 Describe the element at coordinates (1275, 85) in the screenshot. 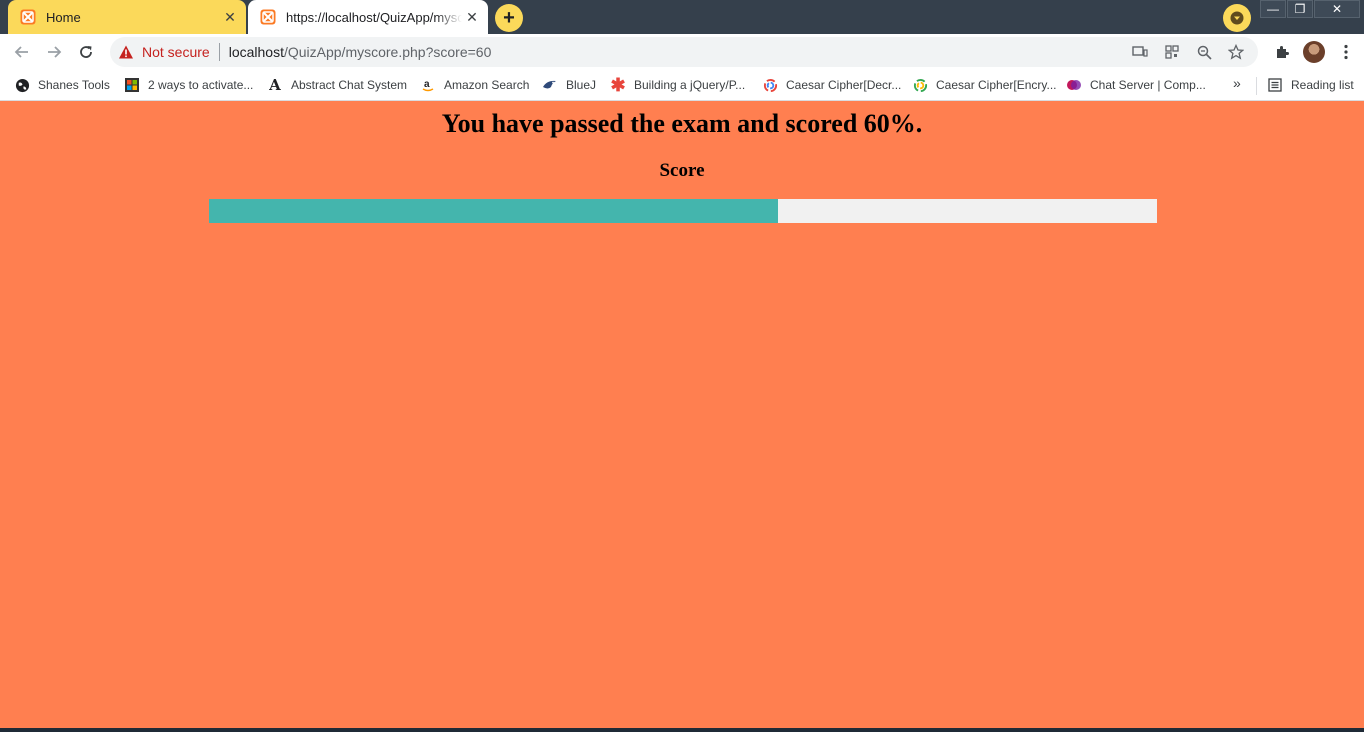

I see `reading-list-icon` at that location.